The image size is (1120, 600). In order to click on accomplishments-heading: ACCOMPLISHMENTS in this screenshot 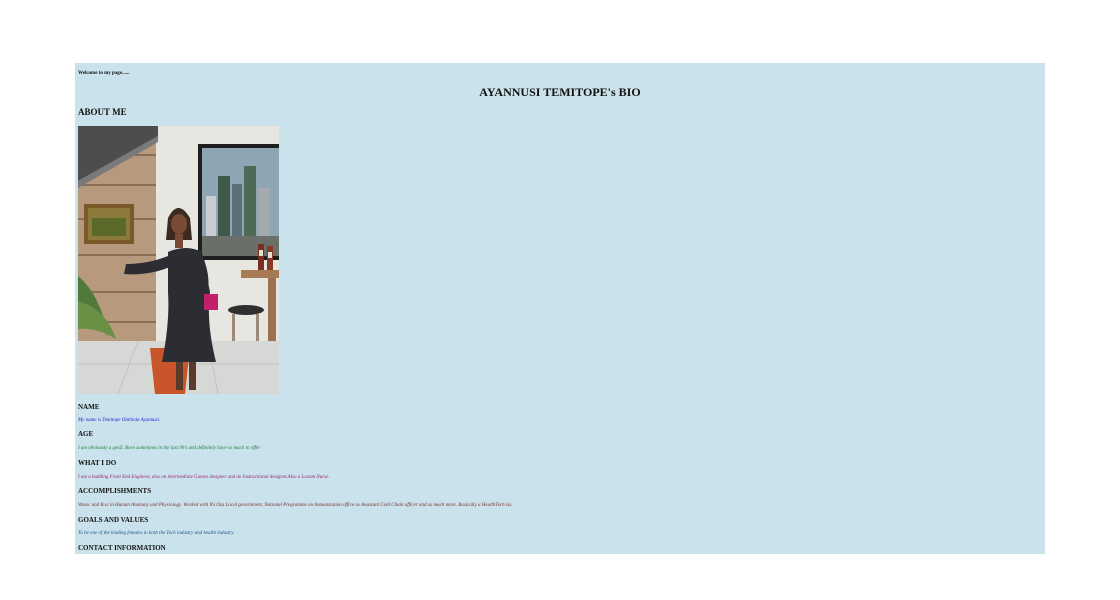, I will do `click(115, 491)`.